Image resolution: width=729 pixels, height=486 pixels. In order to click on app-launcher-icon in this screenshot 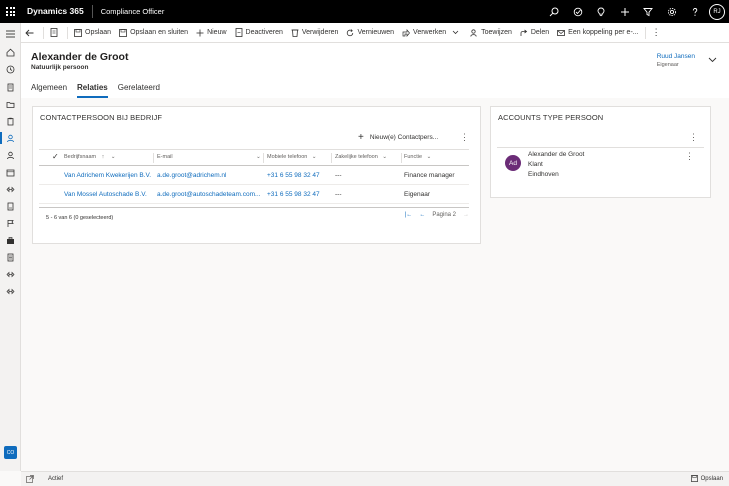, I will do `click(10, 11)`.